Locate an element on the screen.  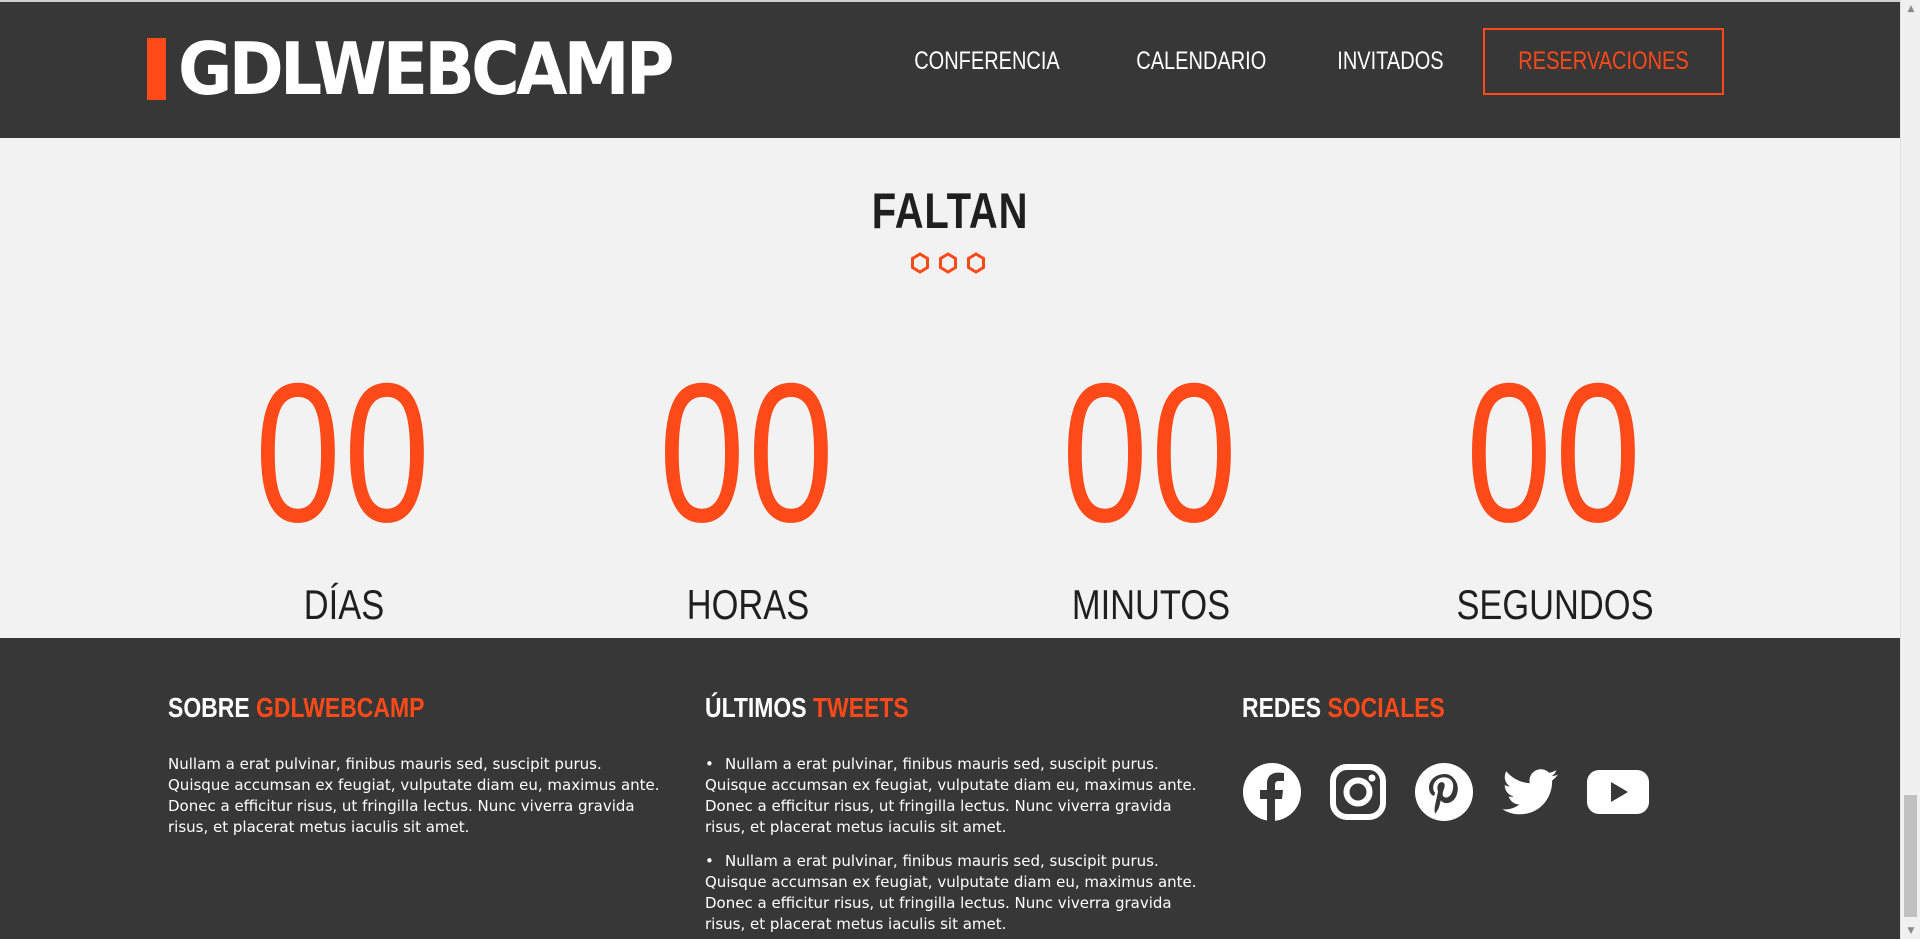
counter-label: SEGUNDOS is located at coordinates (1555, 604).